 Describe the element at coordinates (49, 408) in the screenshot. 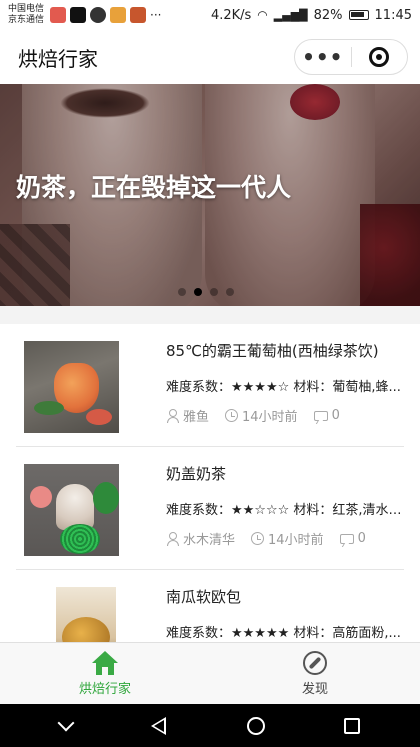

I see `leaf-image` at that location.